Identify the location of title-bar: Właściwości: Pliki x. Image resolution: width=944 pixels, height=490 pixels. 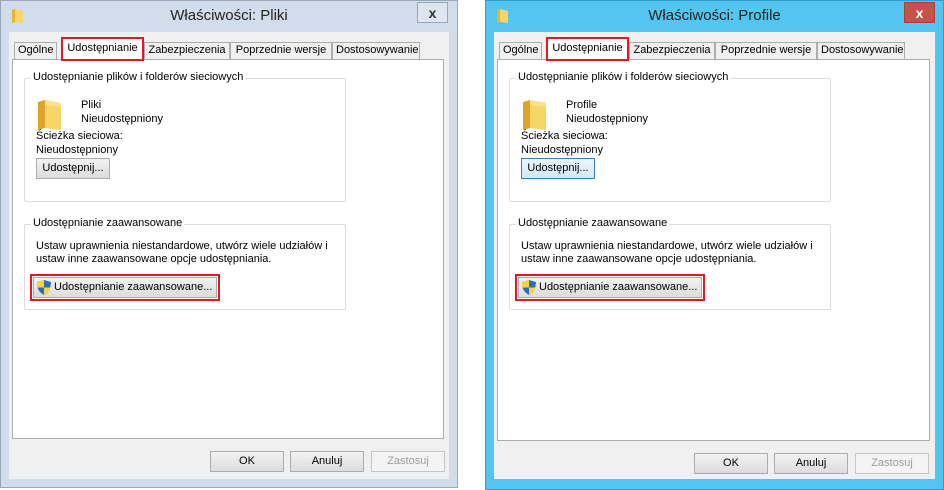
(229, 16).